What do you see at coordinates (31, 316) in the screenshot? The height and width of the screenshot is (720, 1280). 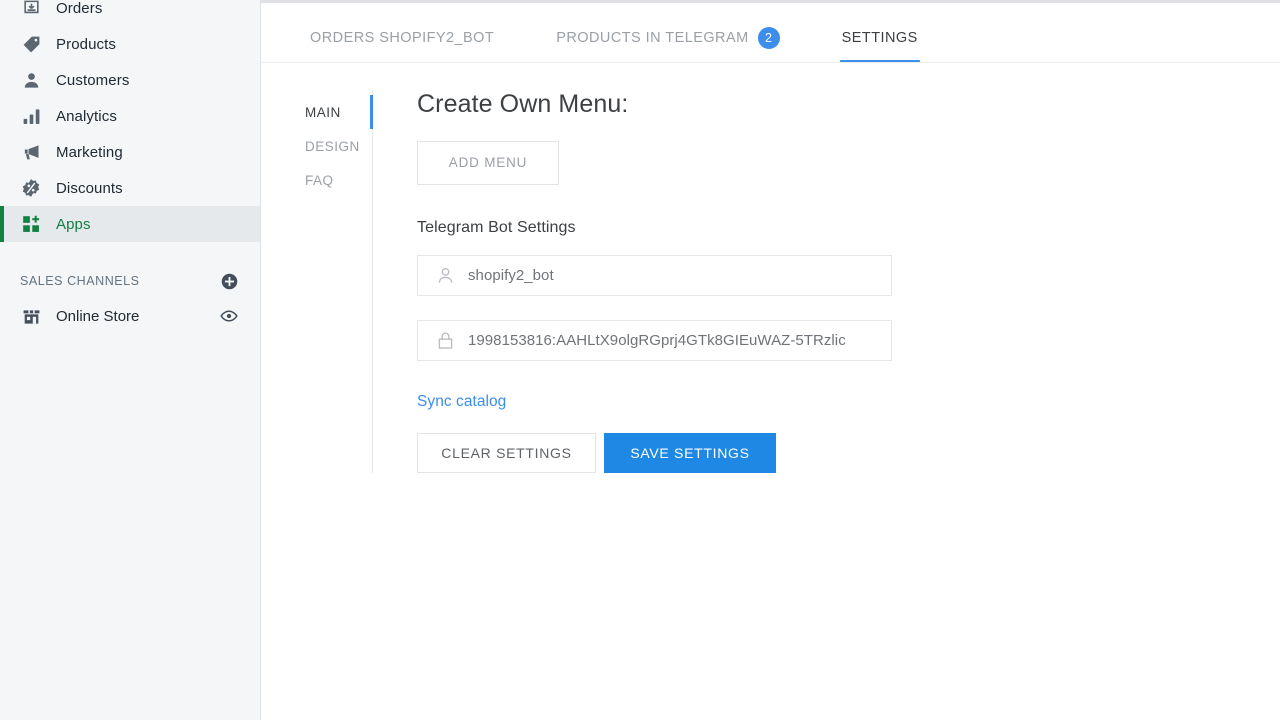 I see `storefront-icon` at bounding box center [31, 316].